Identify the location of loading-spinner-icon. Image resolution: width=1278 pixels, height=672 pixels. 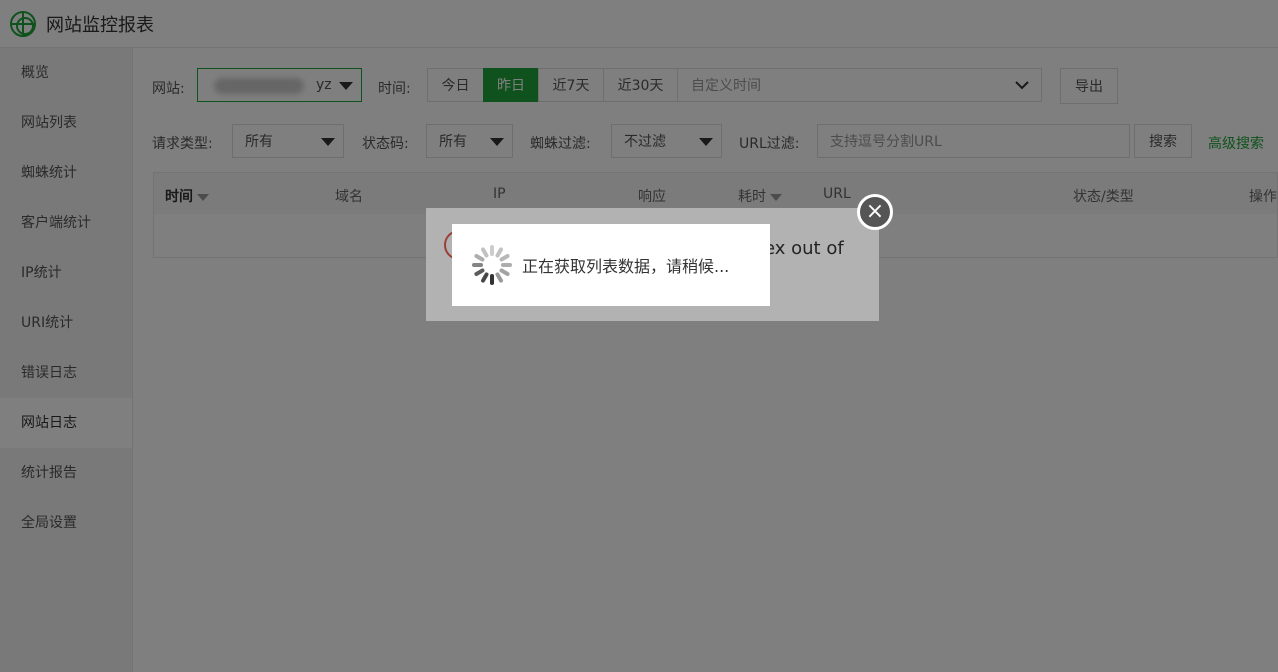
(492, 265).